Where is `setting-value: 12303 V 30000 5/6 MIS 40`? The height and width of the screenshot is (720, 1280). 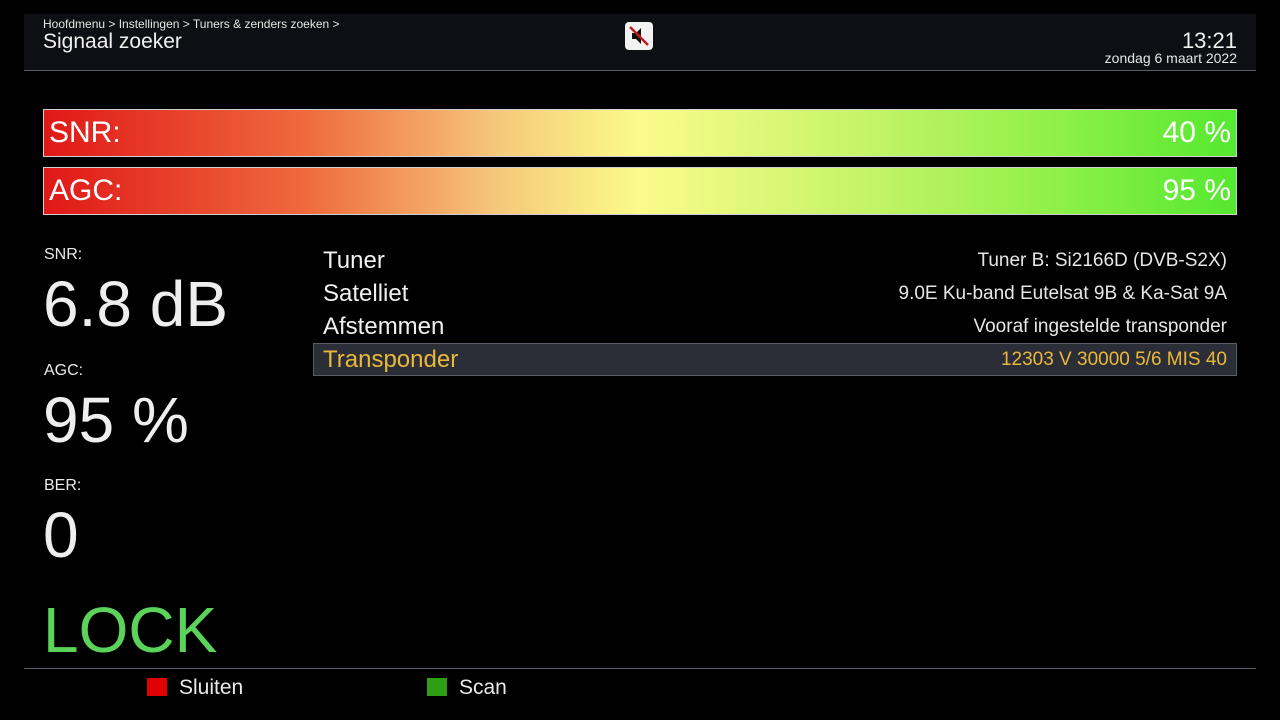
setting-value: 12303 V 30000 5/6 MIS 40 is located at coordinates (1113, 359).